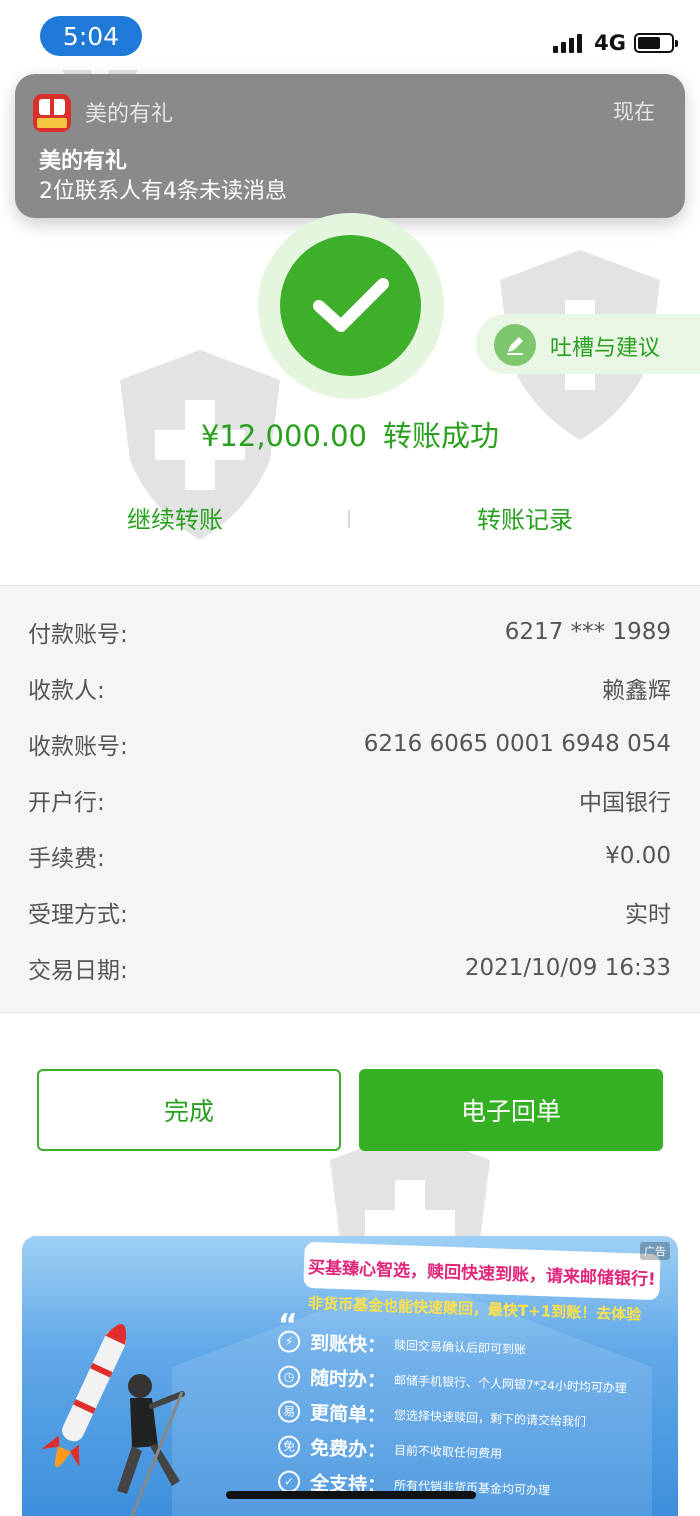 This screenshot has height=1516, width=700. What do you see at coordinates (625, 803) in the screenshot?
I see `detail-value: 中国银行` at bounding box center [625, 803].